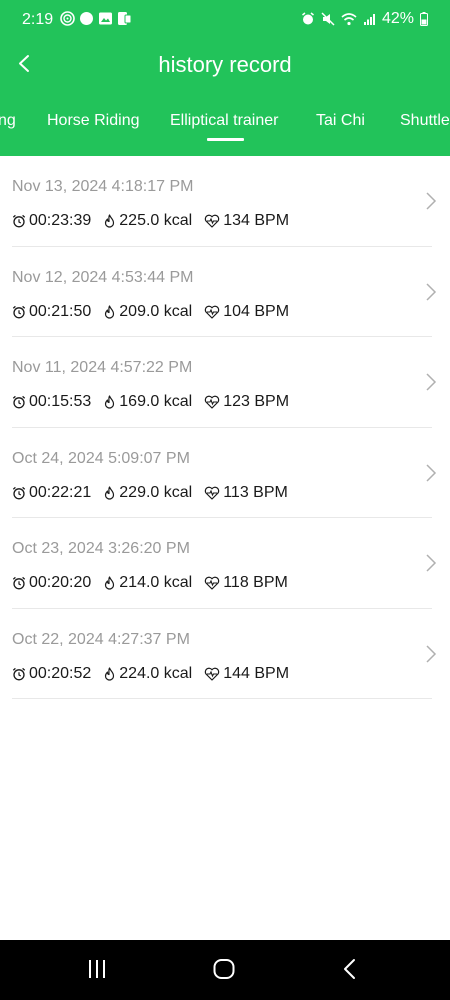 The height and width of the screenshot is (1000, 450). I want to click on heart-rate-stat: 118 BPM, so click(246, 583).